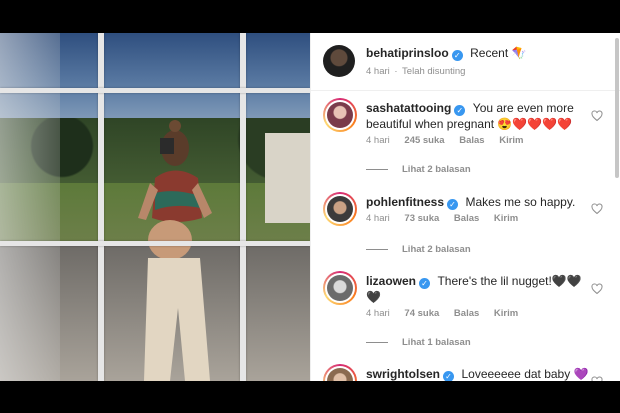 The width and height of the screenshot is (620, 413). What do you see at coordinates (520, 202) in the screenshot?
I see `comment-text: Makes me so happy.` at bounding box center [520, 202].